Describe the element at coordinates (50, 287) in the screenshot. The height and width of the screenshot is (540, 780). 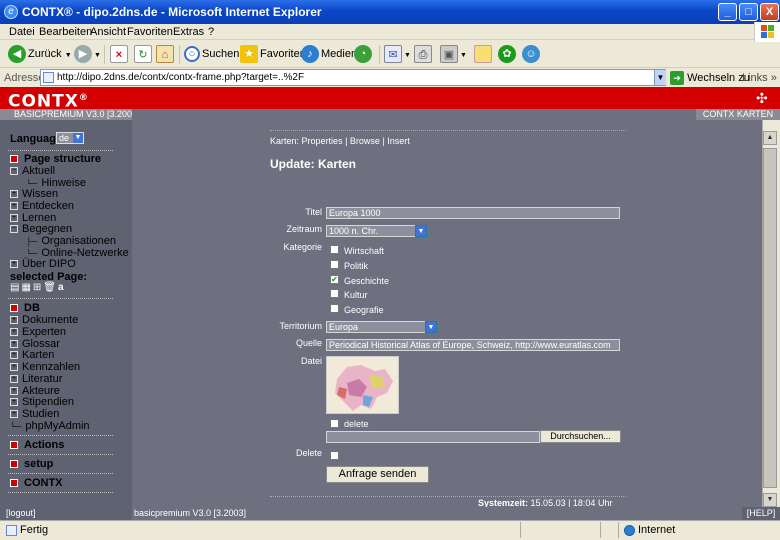
I see `trash-icon: 🗑` at that location.